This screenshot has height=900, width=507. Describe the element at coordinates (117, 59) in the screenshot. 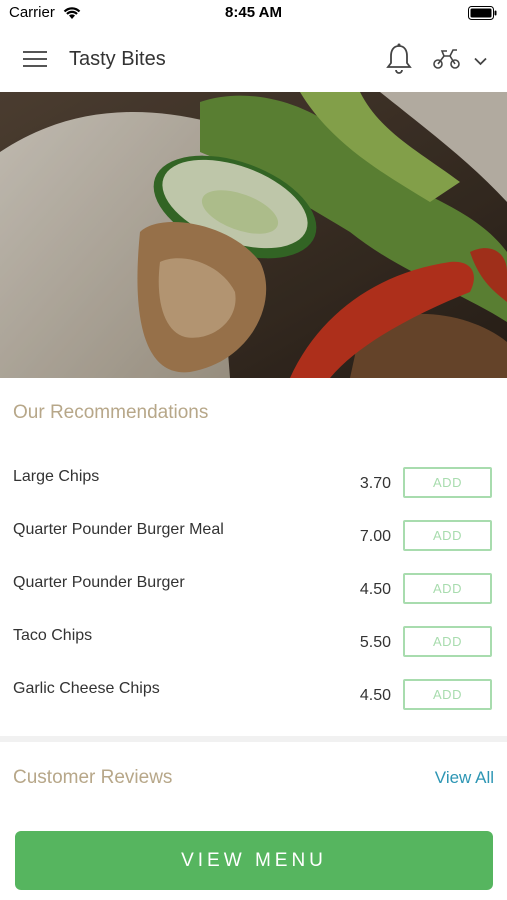

I see `app-title: Tasty Bites` at that location.